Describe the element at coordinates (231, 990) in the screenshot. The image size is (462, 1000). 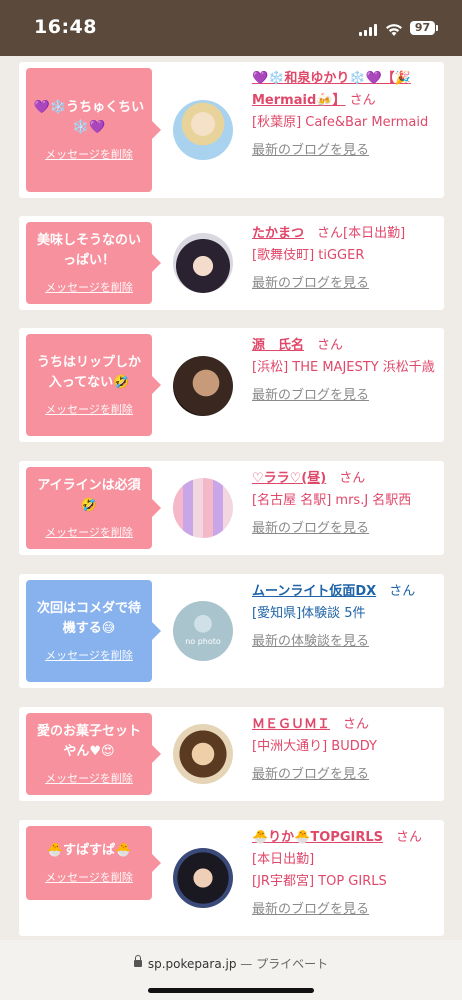
I see `home-indicator` at that location.